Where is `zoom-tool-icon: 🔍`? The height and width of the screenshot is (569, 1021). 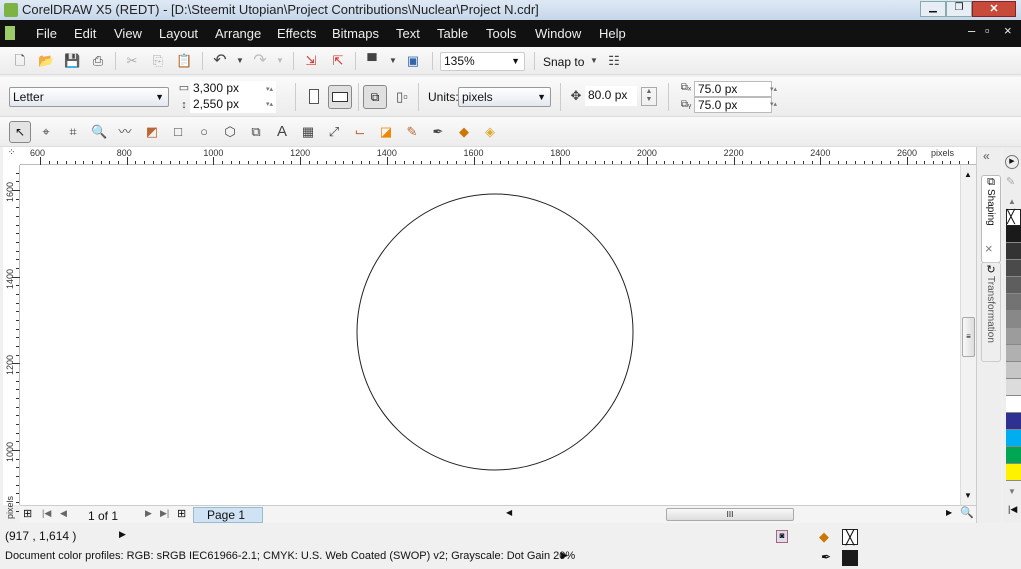 zoom-tool-icon: 🔍 is located at coordinates (99, 132).